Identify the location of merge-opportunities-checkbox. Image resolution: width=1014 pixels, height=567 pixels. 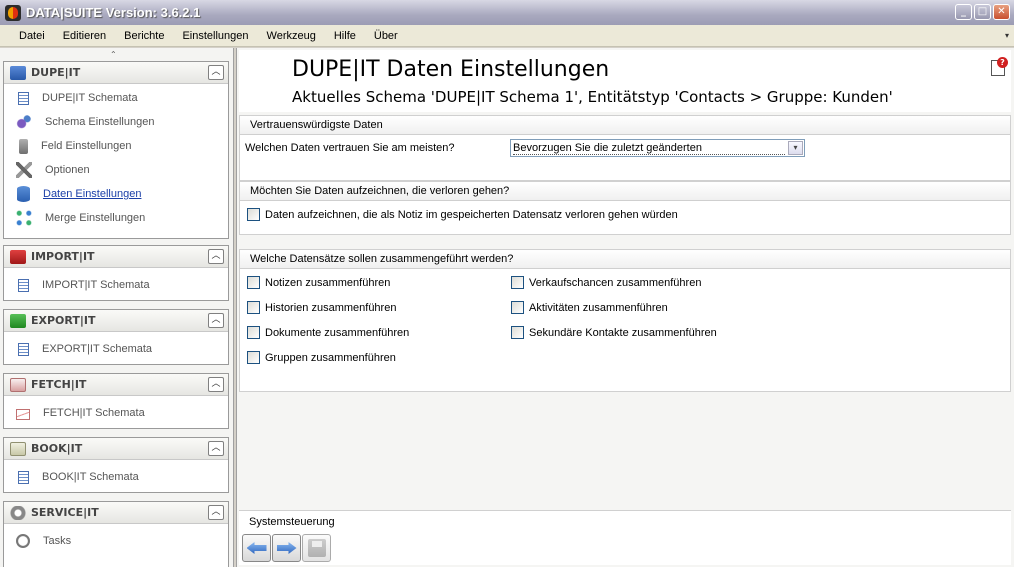
(517, 282).